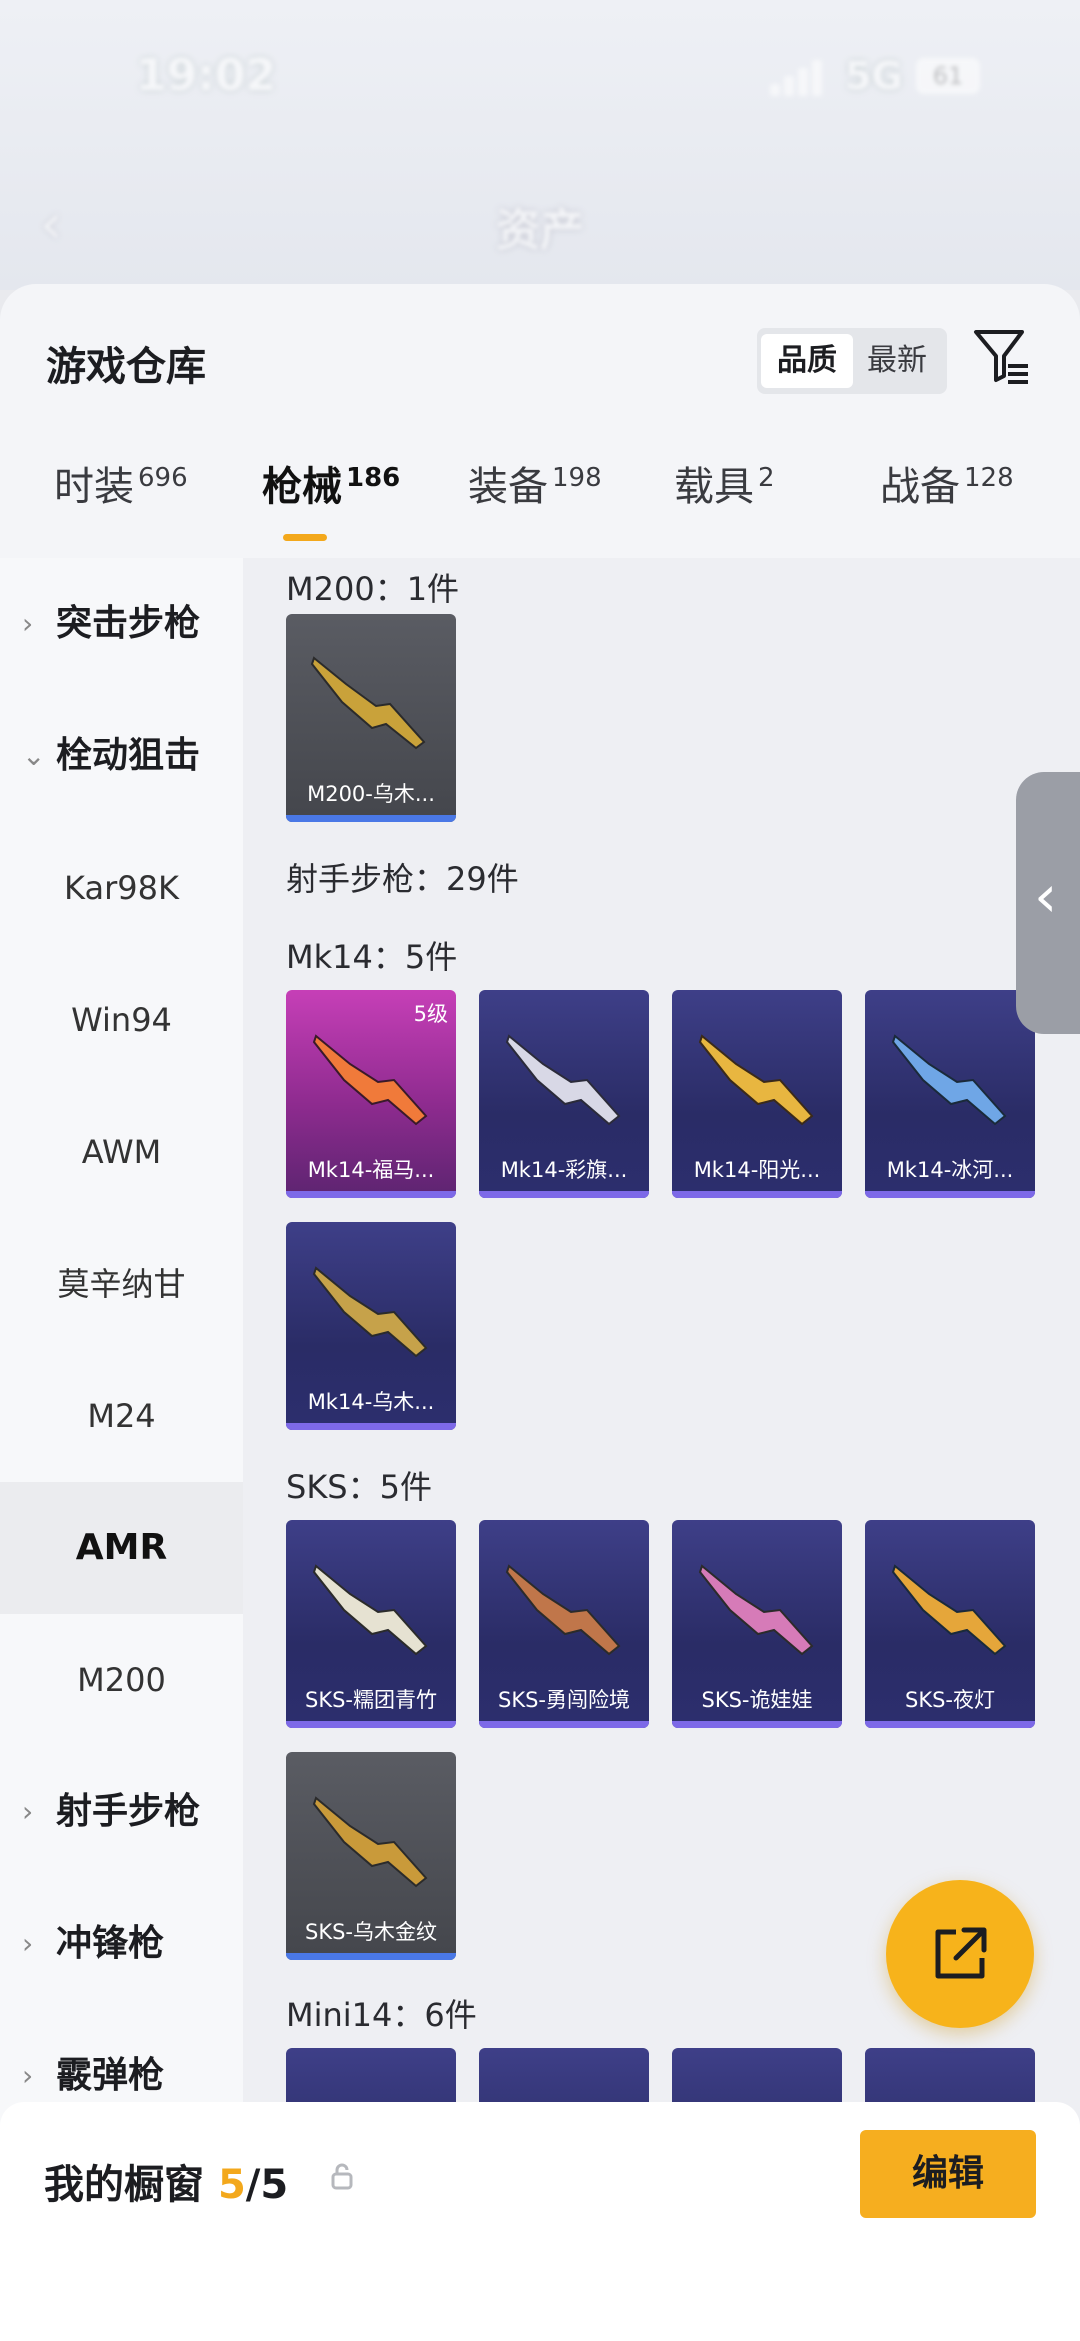  What do you see at coordinates (948, 76) in the screenshot?
I see `battery-icon: 61` at bounding box center [948, 76].